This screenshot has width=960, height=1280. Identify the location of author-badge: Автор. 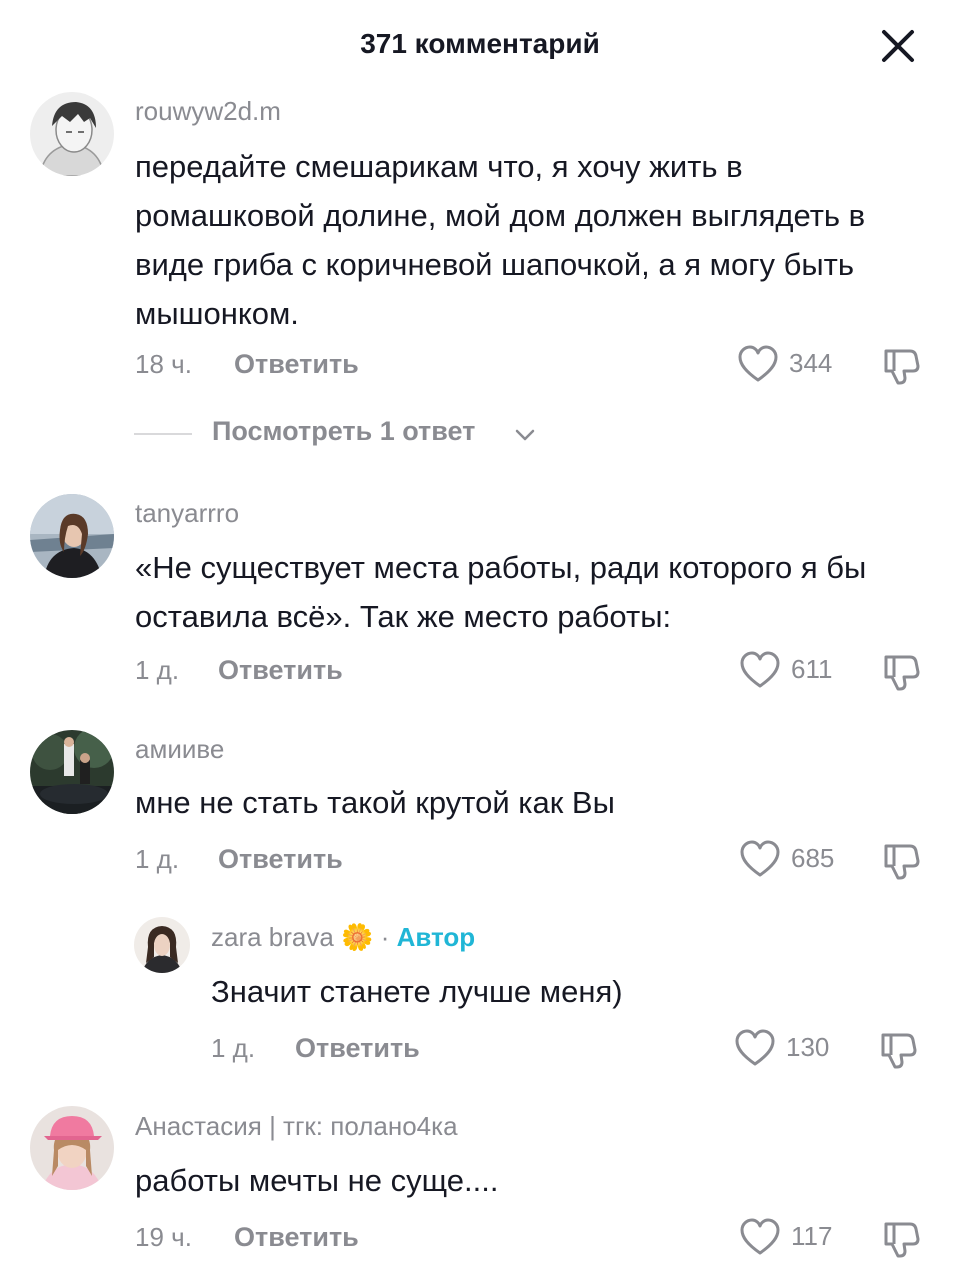
(436, 937).